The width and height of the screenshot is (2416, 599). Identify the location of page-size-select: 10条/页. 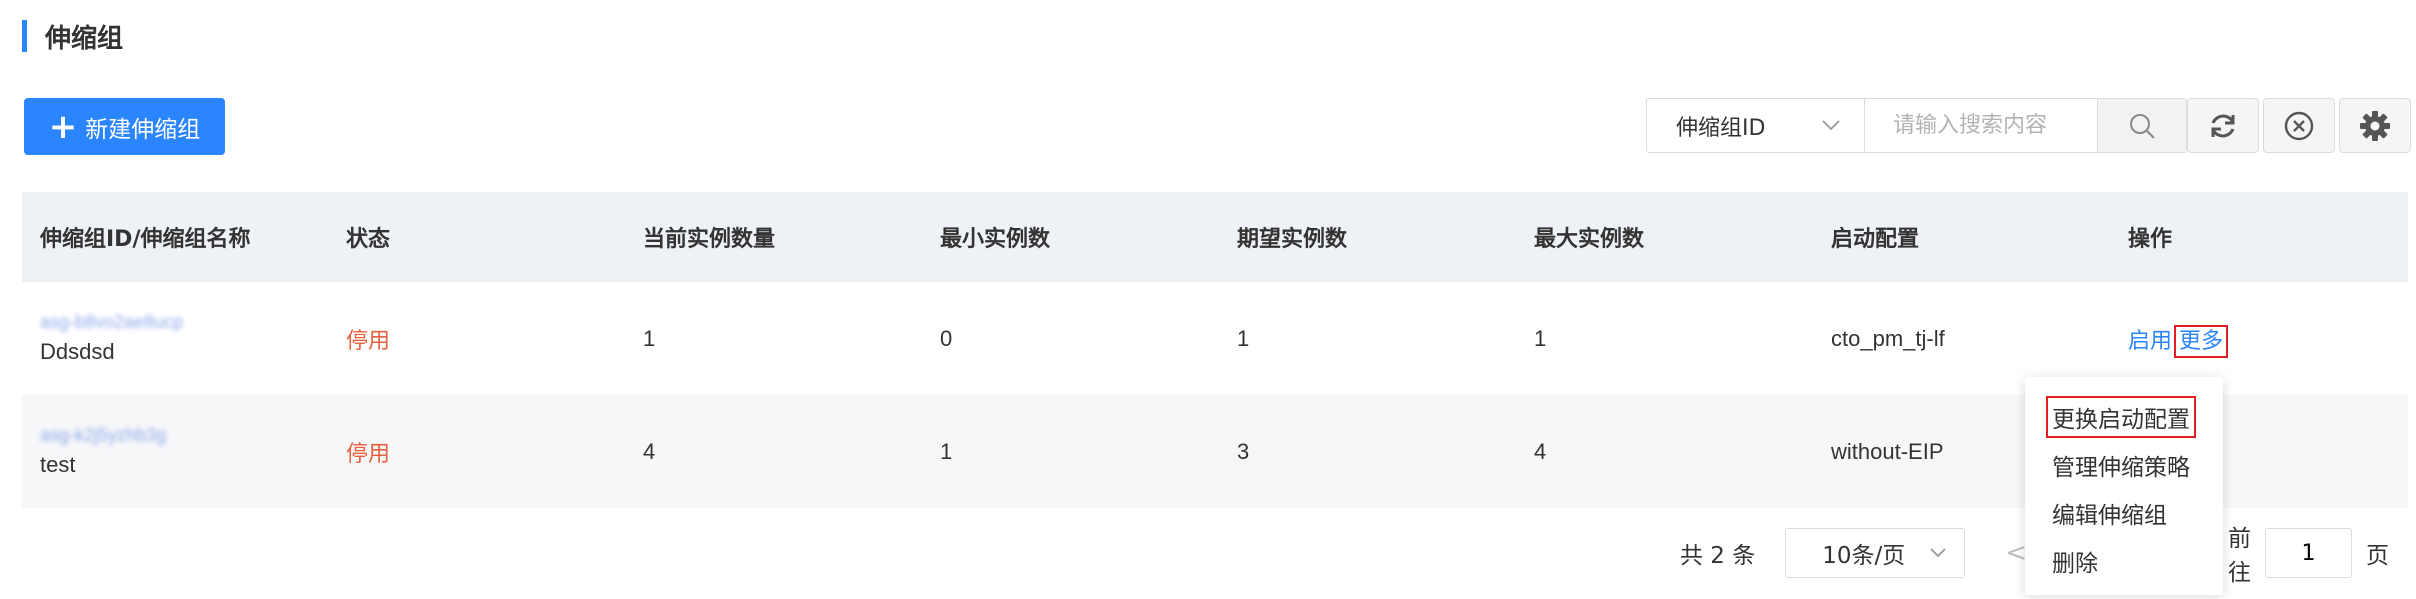
(1875, 553).